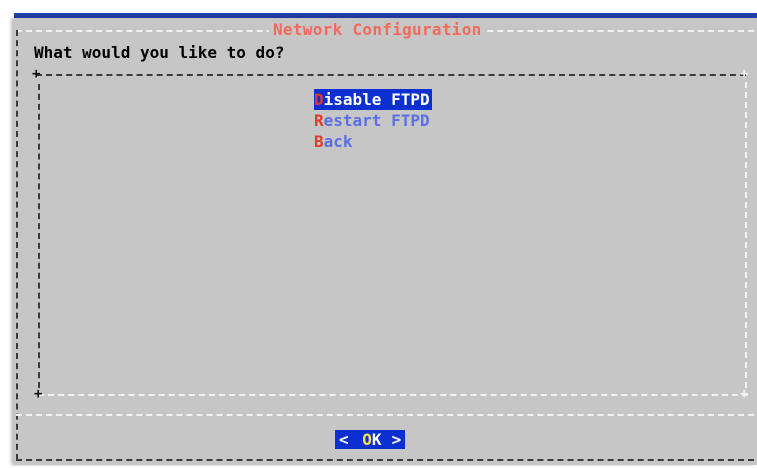 This screenshot has width=757, height=468. What do you see at coordinates (344, 439) in the screenshot?
I see `ok-button-left-bracket: <` at bounding box center [344, 439].